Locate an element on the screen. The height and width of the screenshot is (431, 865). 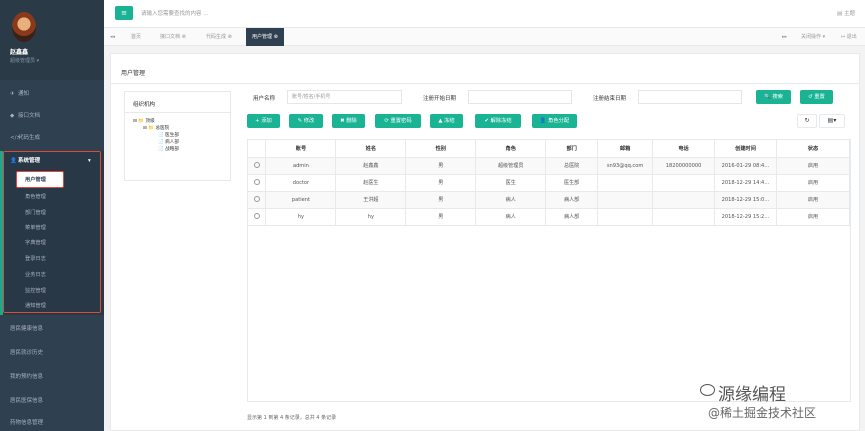
delete-button: ✖ 删除 is located at coordinates (348, 121).